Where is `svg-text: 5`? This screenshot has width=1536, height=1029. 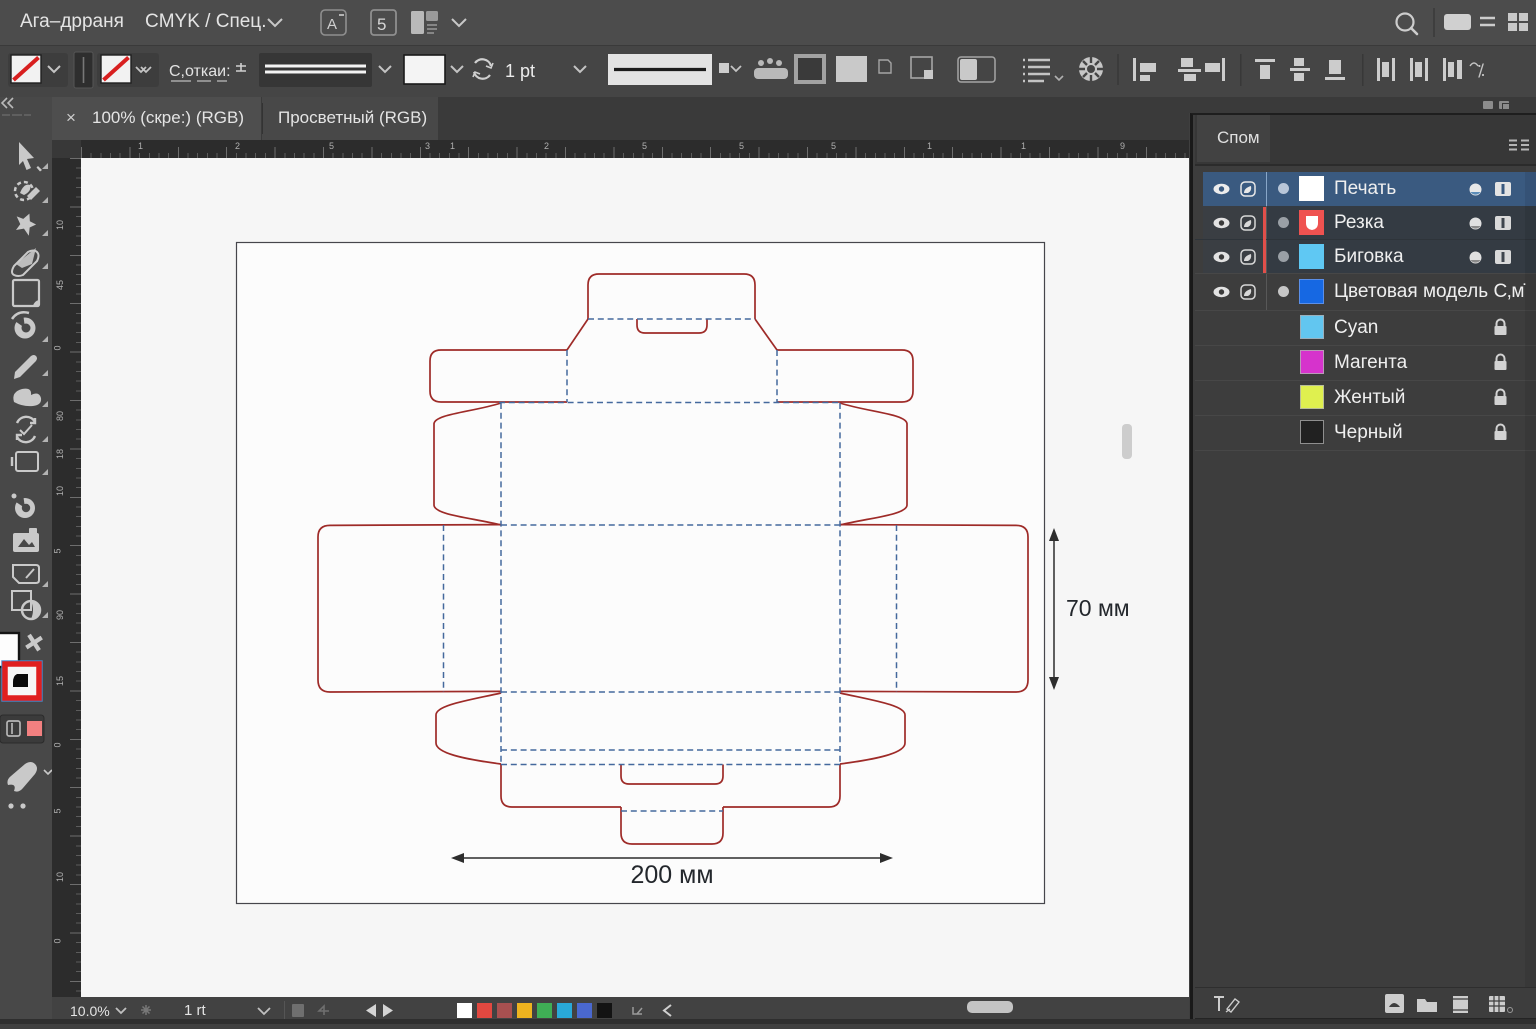
svg-text: 5 is located at coordinates (381, 24).